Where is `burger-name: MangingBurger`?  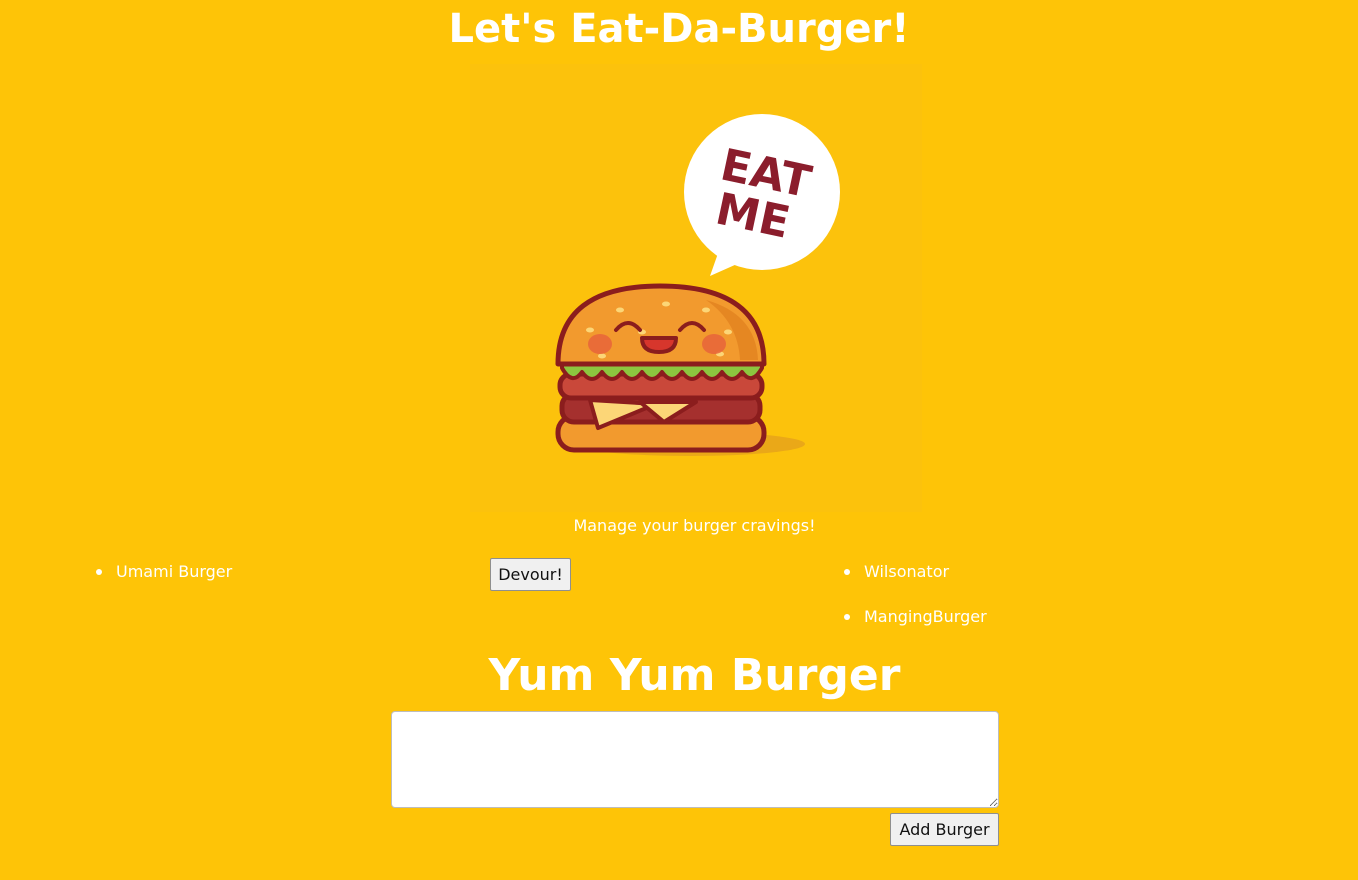 burger-name: MangingBurger is located at coordinates (925, 616).